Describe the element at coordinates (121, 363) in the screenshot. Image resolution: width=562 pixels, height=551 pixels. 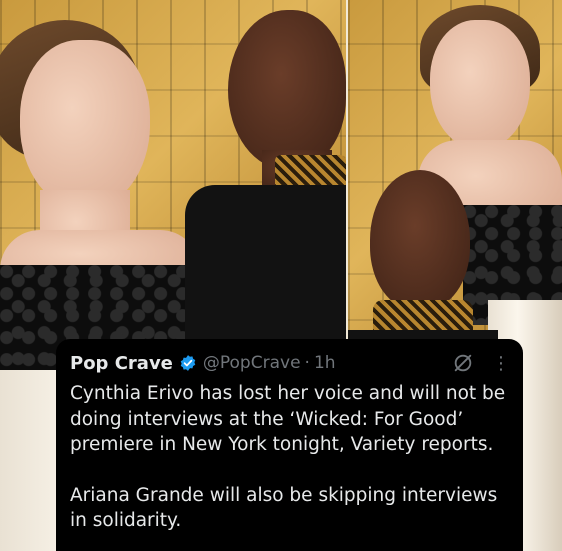
I see `author-name: Pop Crave` at that location.